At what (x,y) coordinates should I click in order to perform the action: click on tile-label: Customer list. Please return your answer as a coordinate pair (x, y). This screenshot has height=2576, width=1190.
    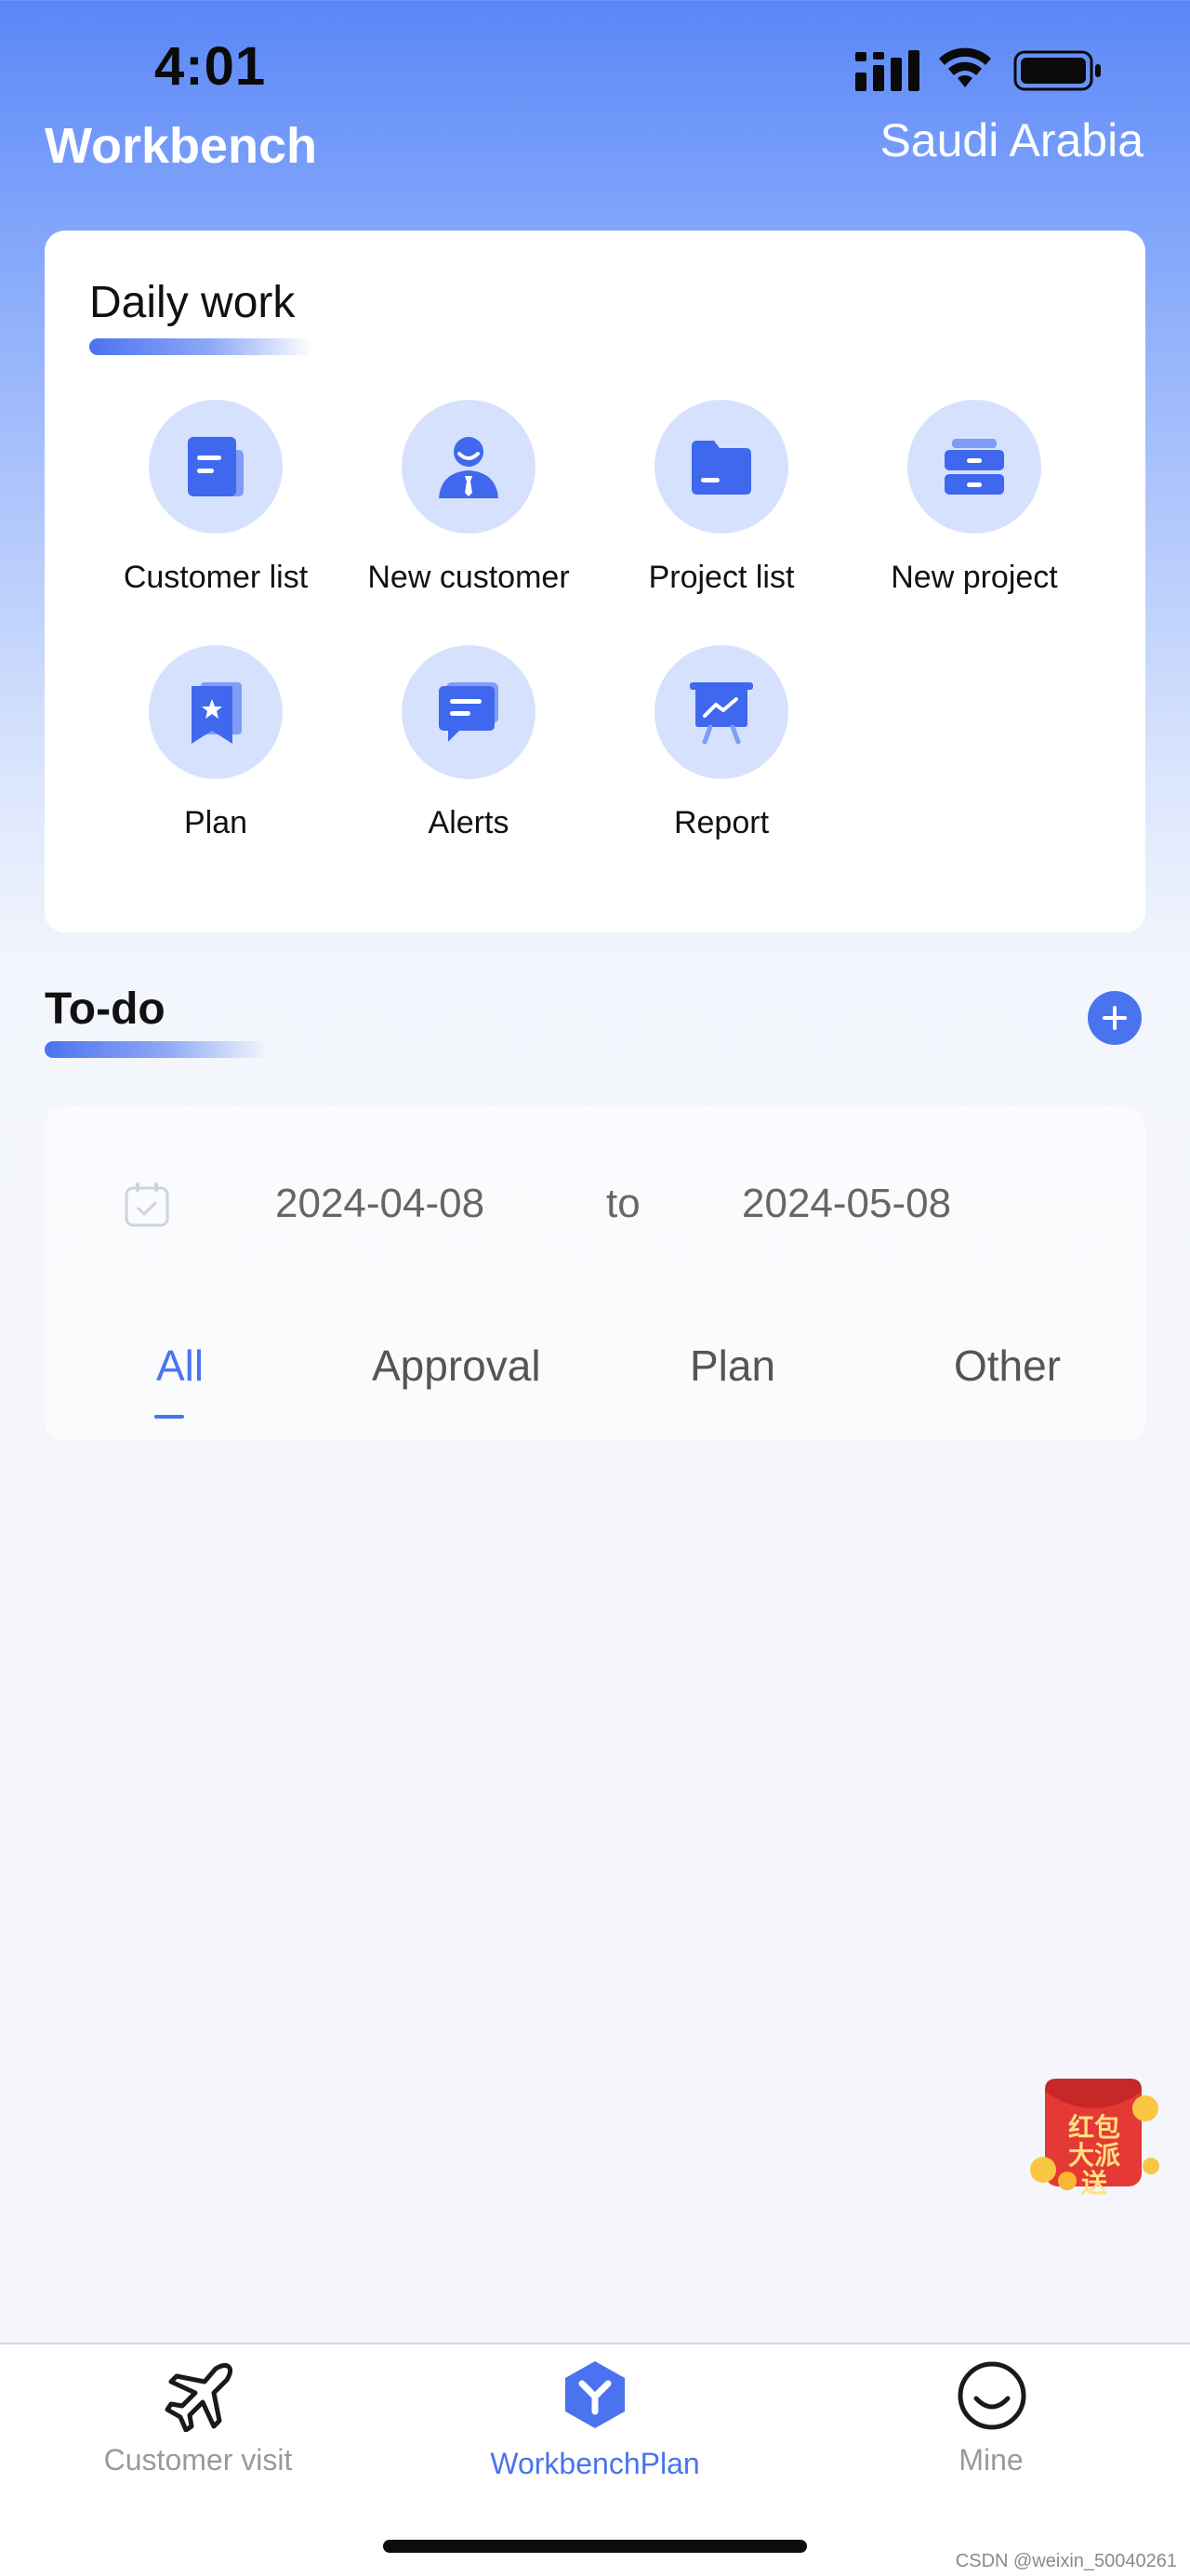
    Looking at the image, I should click on (216, 577).